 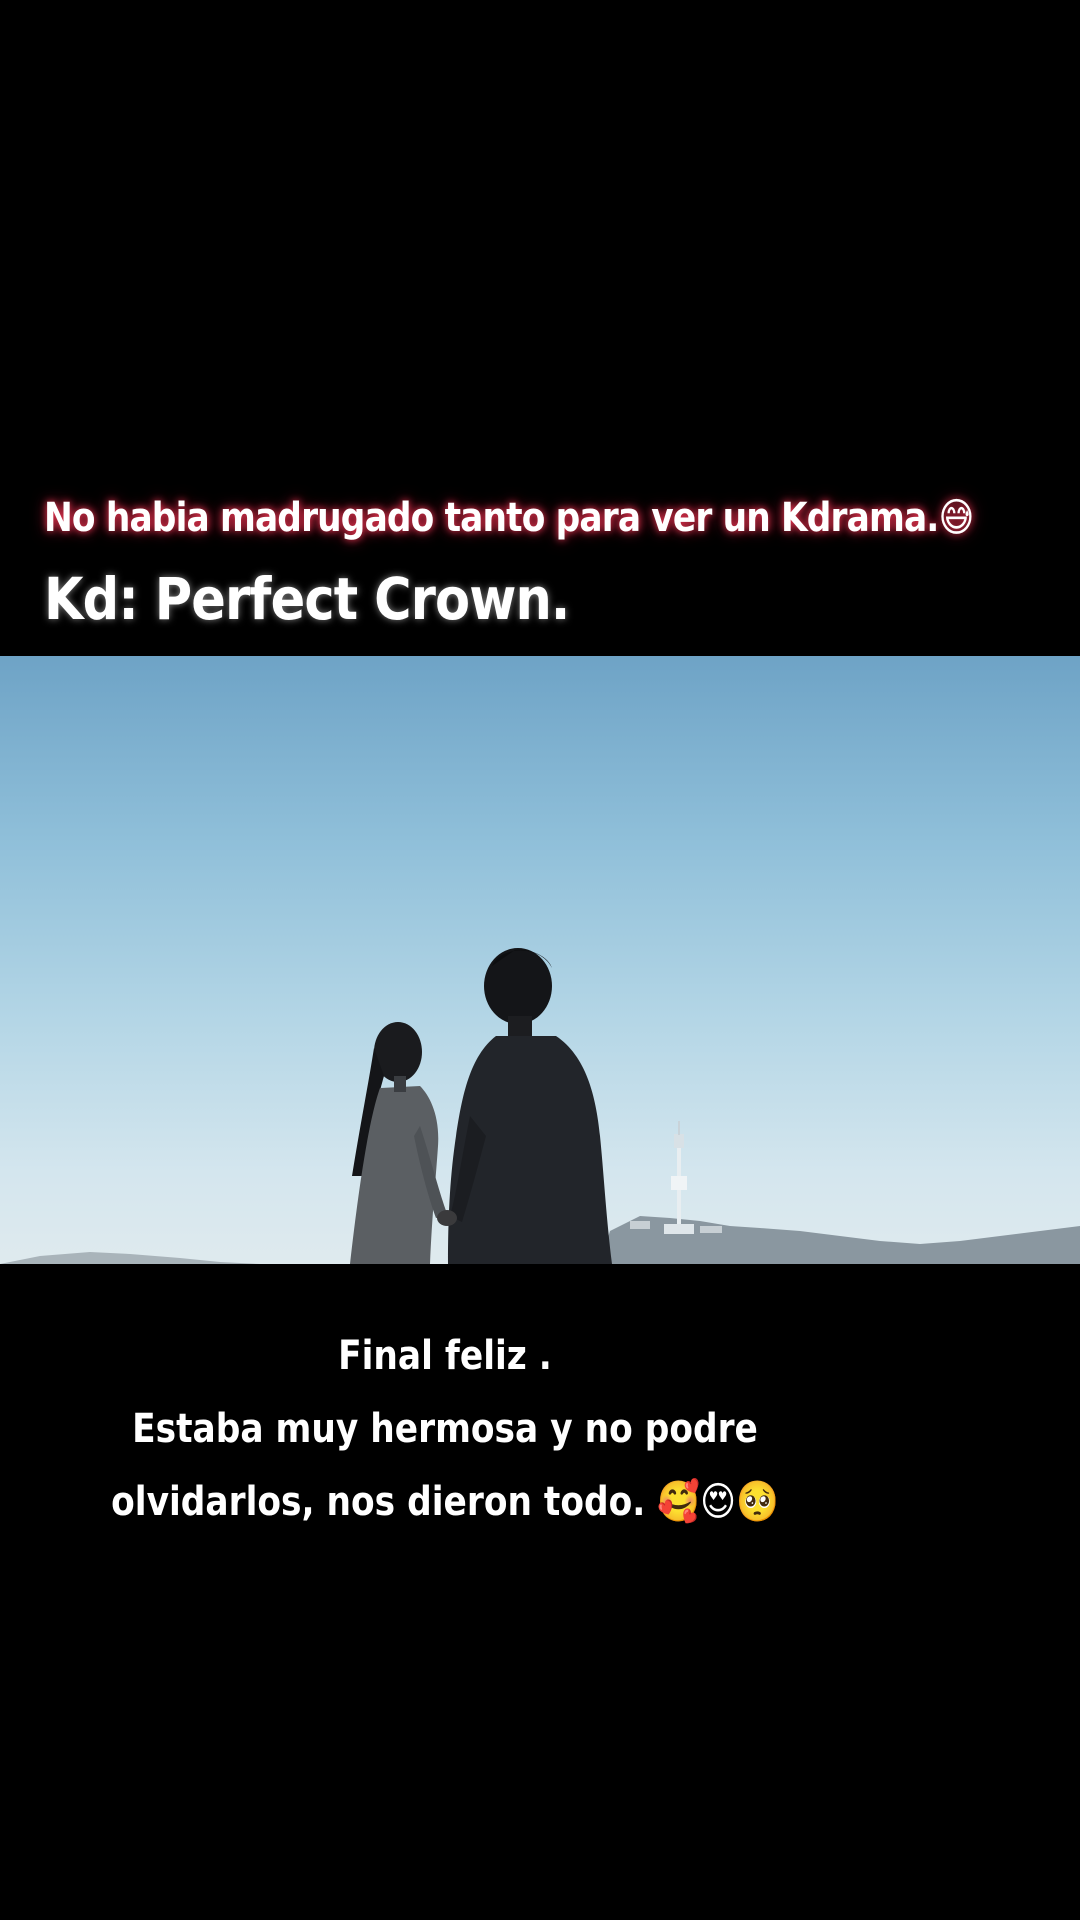 What do you see at coordinates (445, 1502) in the screenshot?
I see `subtitle-line-3: olvidarlos, nos dieron todo. 🥰😍🥺` at bounding box center [445, 1502].